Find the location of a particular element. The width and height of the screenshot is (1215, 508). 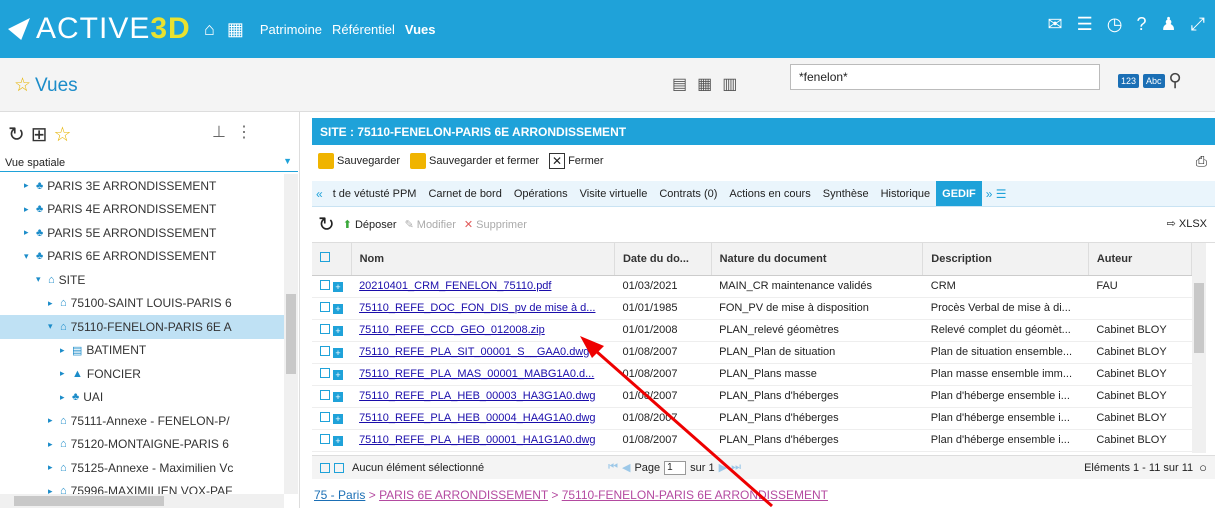

favorite-icon: ☆ is located at coordinates (63, 134).